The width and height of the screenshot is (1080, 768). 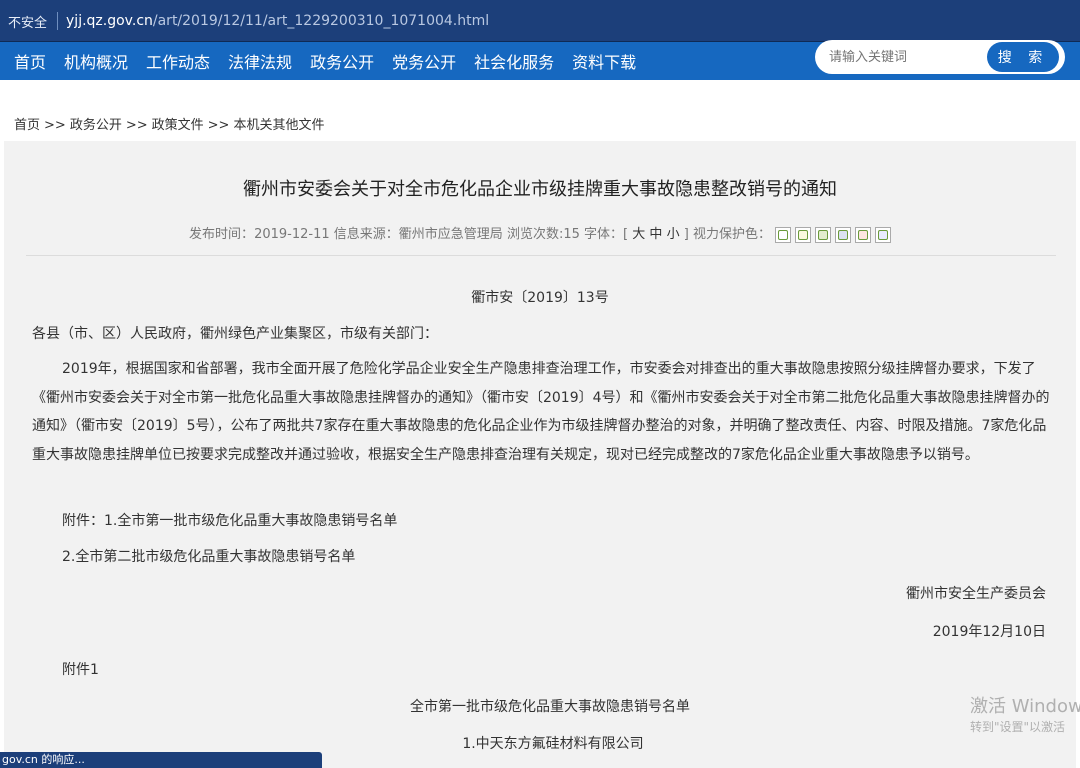 I want to click on source-value: 衢州市应急管理局, so click(x=450, y=234).